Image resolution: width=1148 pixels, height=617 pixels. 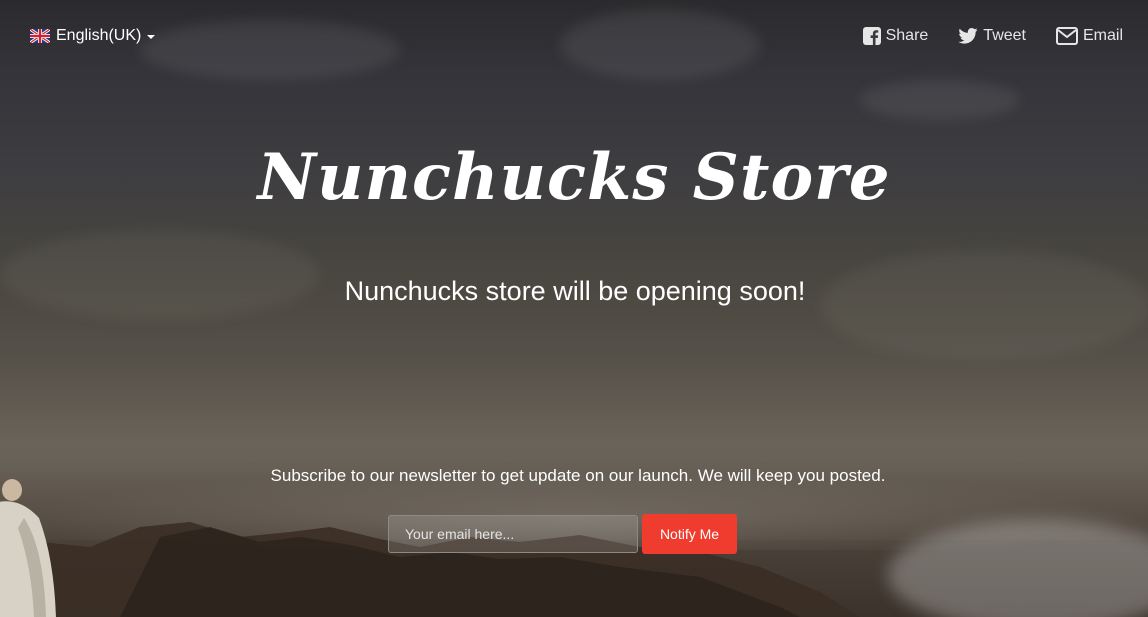 I want to click on tweet-label: Tweet, so click(x=1004, y=35).